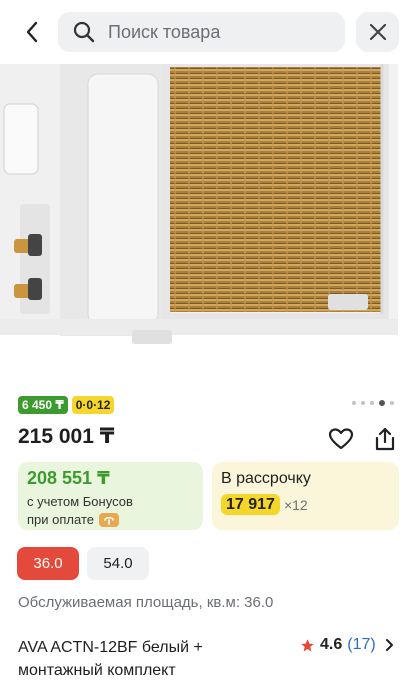 This screenshot has width=416, height=698. I want to click on search-icon, so click(84, 32).